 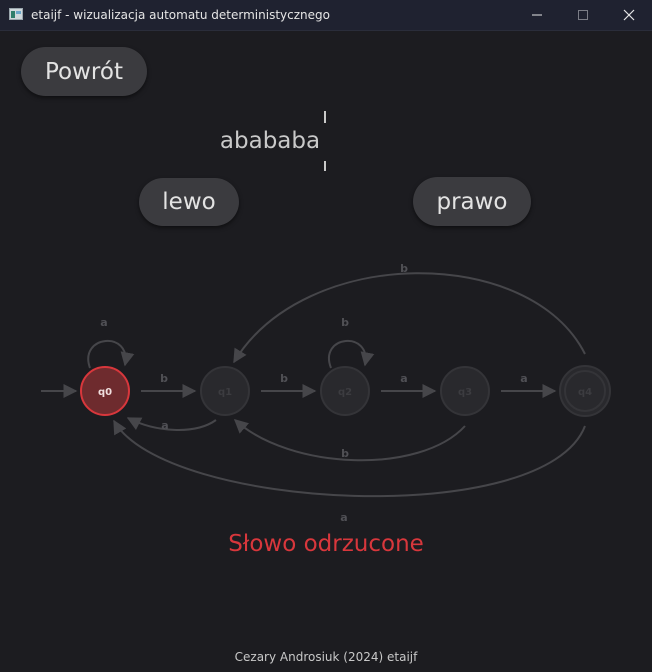 What do you see at coordinates (325, 141) in the screenshot?
I see `tape-cursor` at bounding box center [325, 141].